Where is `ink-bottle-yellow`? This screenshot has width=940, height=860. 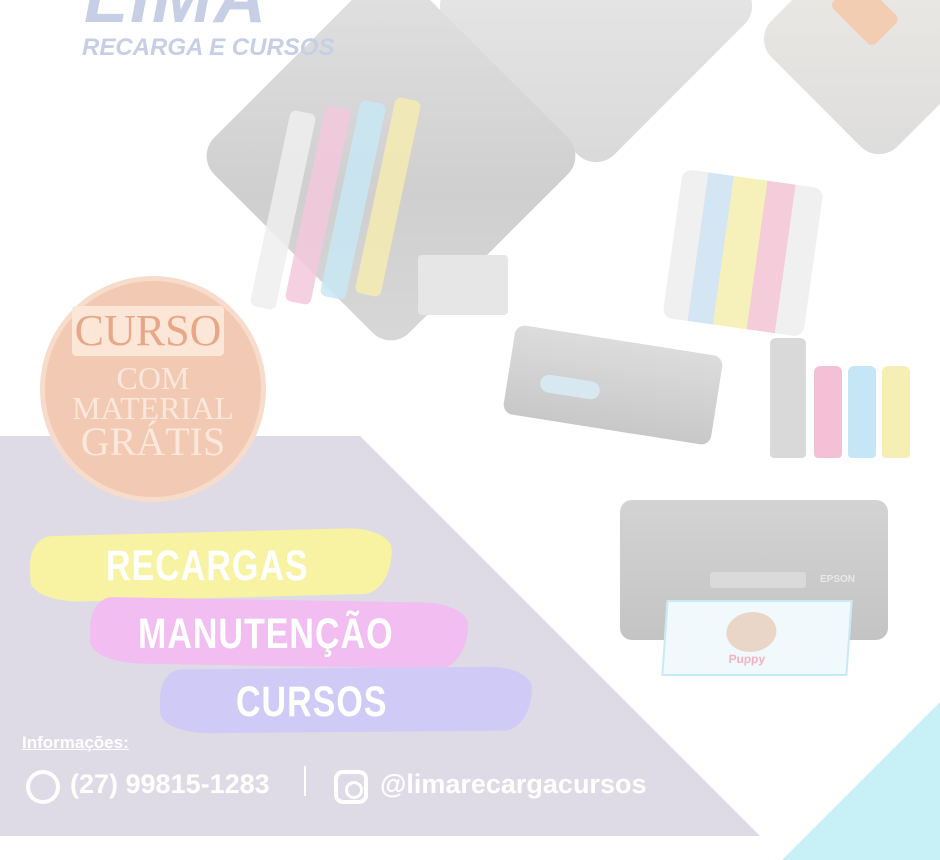
ink-bottle-yellow is located at coordinates (896, 412).